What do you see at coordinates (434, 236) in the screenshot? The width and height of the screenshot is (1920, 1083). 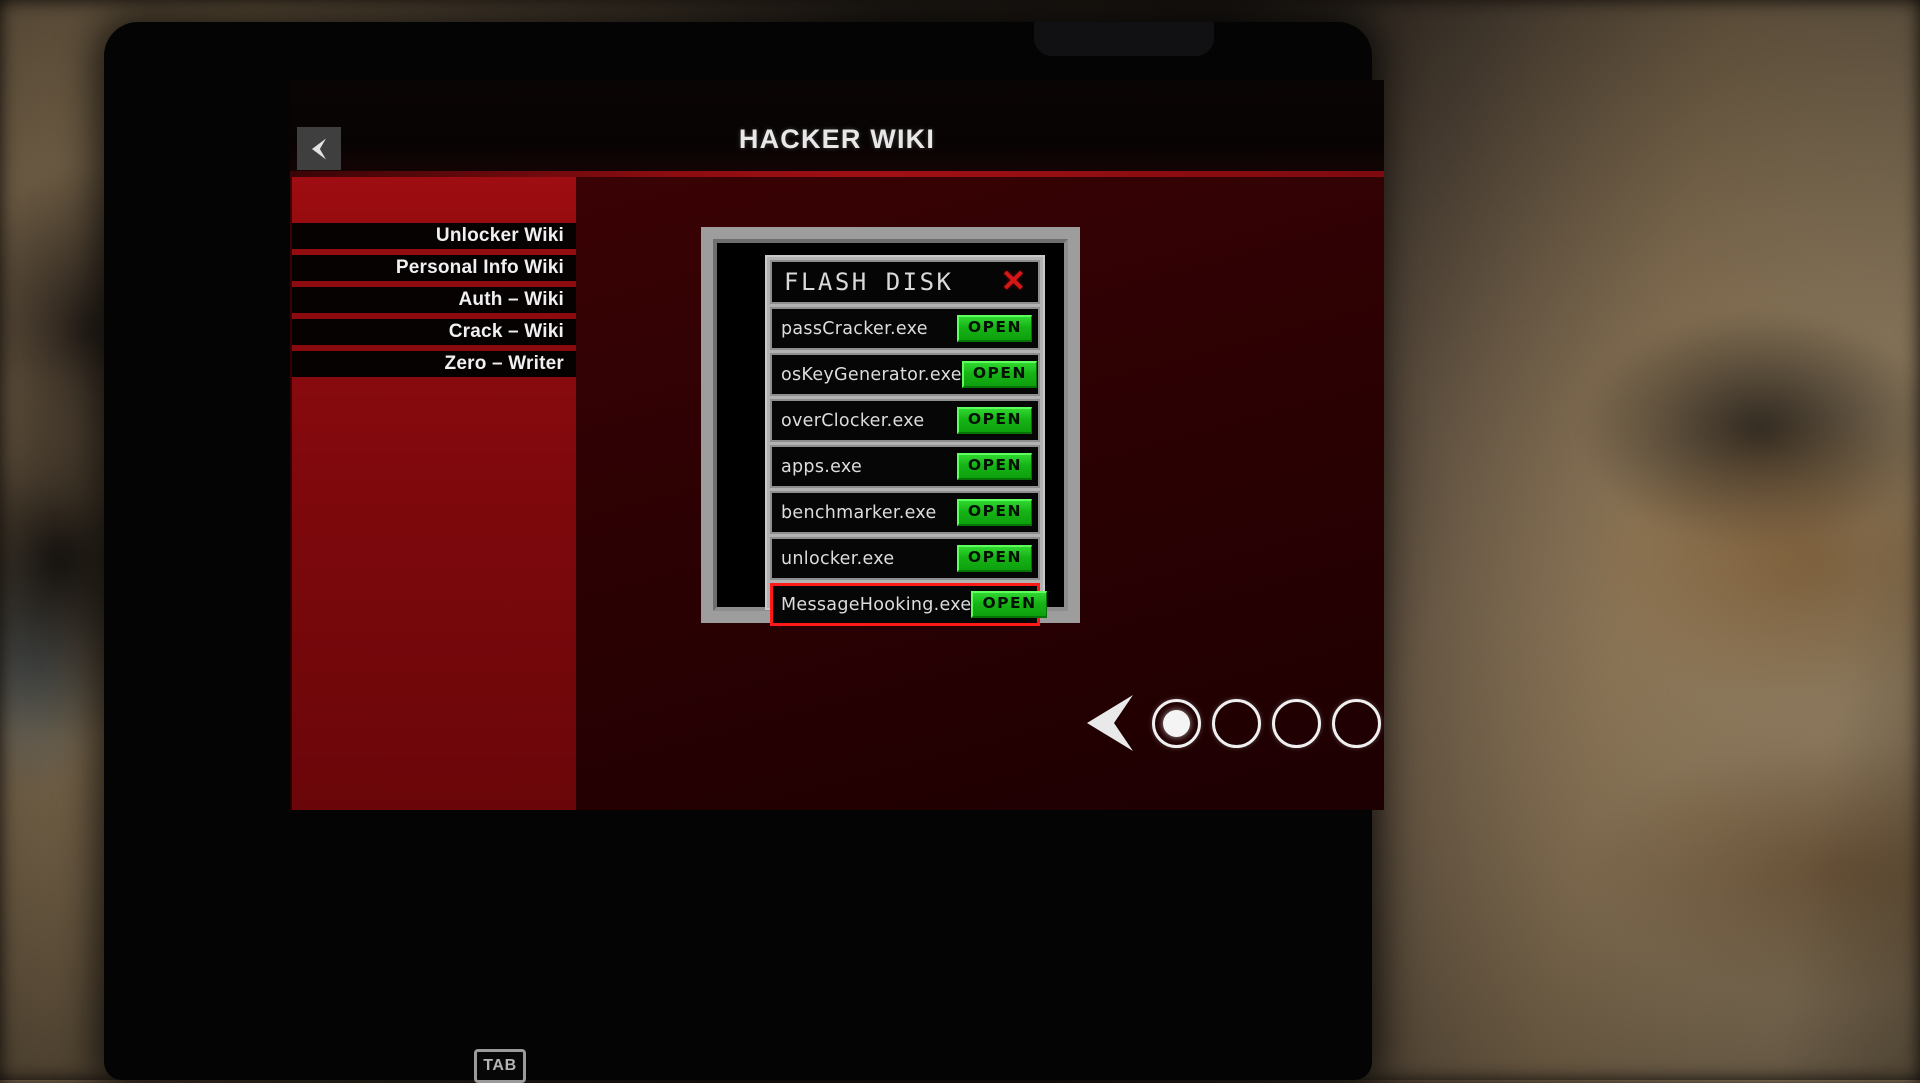 I see `sidebar-item-unlocker-wiki: Unlocker Wiki` at bounding box center [434, 236].